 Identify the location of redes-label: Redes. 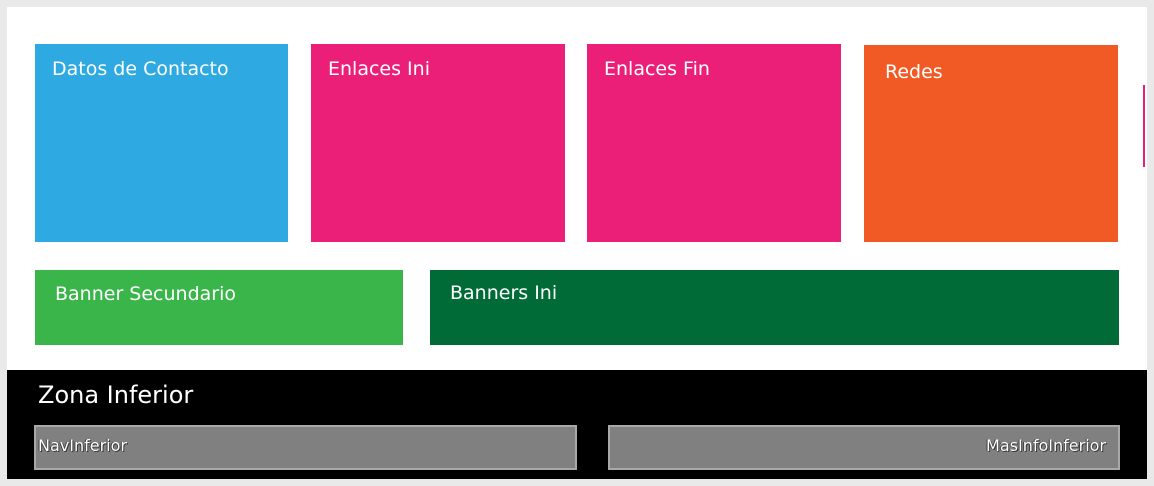
(914, 72).